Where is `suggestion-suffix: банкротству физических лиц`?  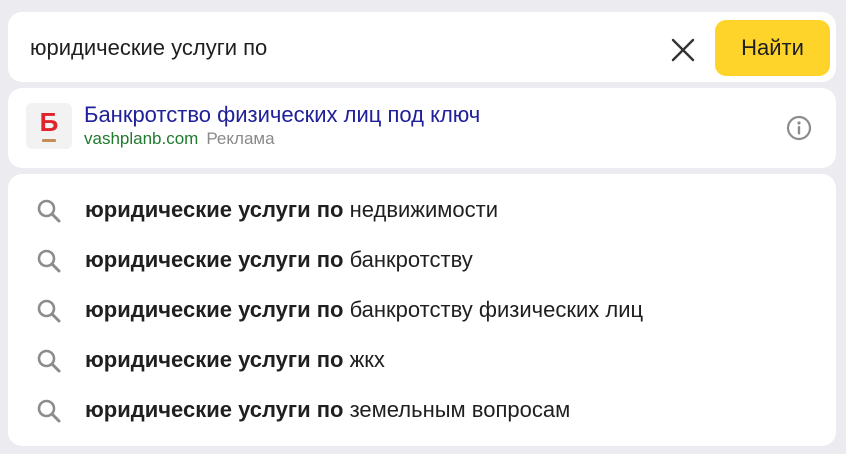
suggestion-suffix: банкротству физических лиц is located at coordinates (496, 309).